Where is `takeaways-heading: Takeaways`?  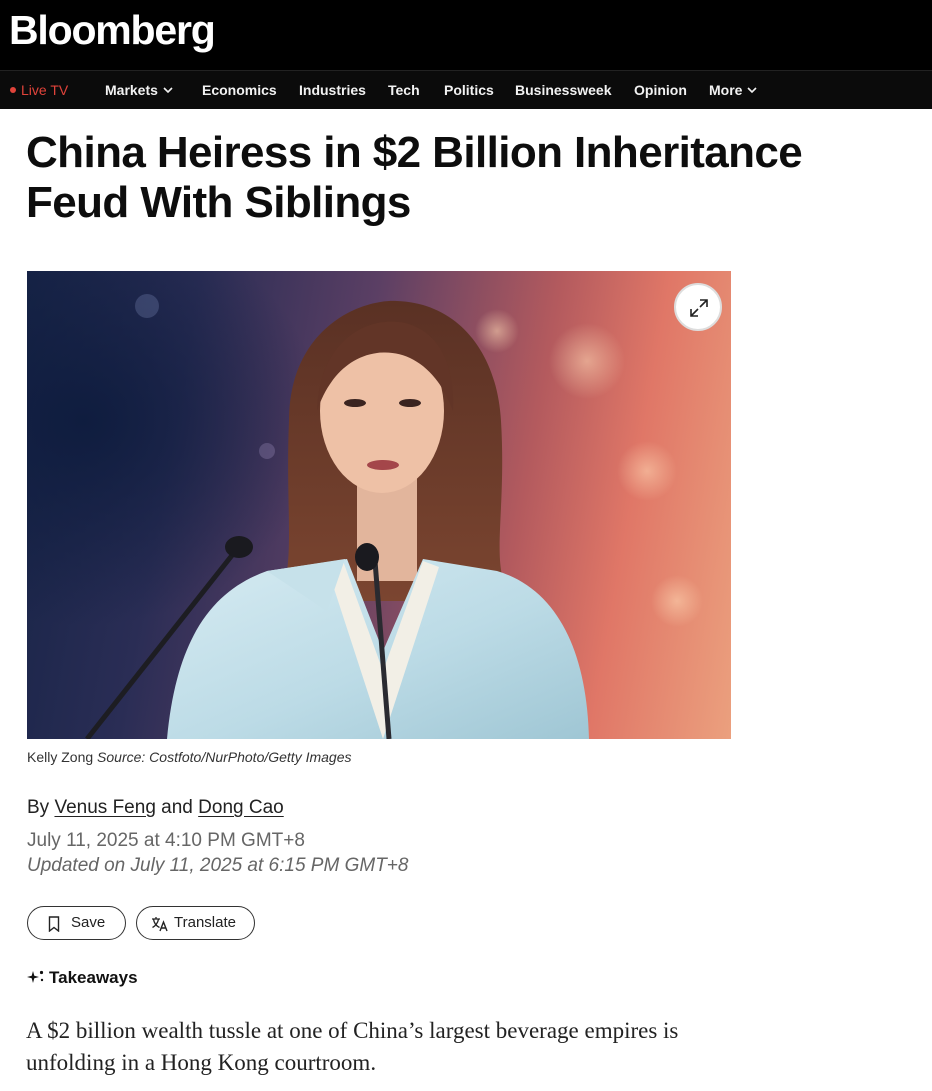
takeaways-heading: Takeaways is located at coordinates (82, 978).